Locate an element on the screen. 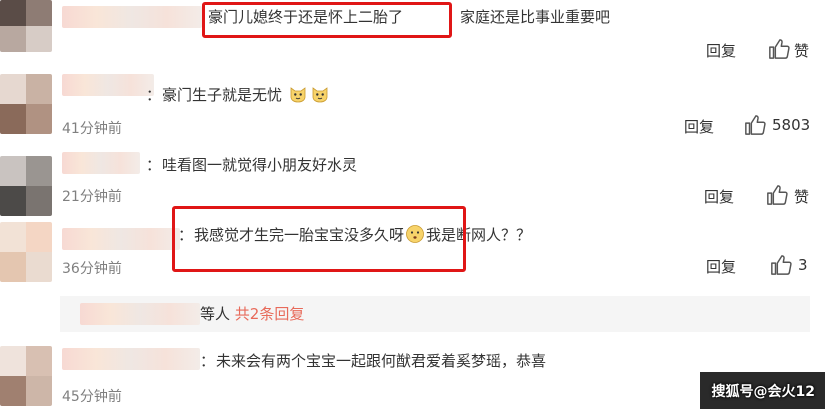 This screenshot has height=409, width=825. comment-text: 豪门生子就是无忧 is located at coordinates (246, 95).